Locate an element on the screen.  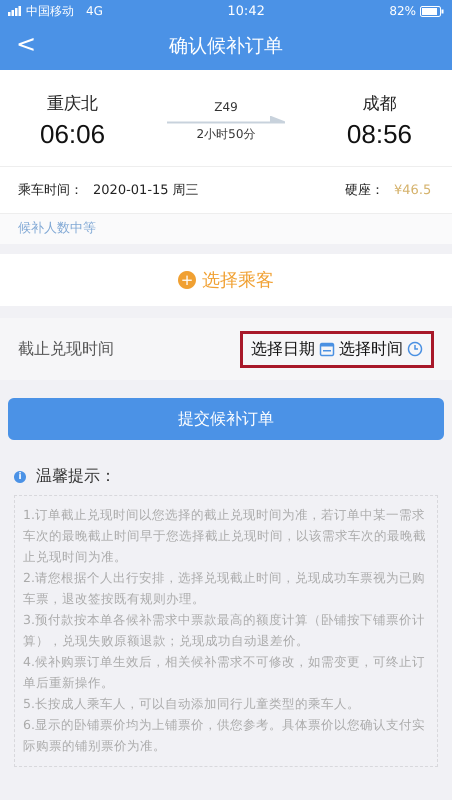
ticket-price: ¥46.5 is located at coordinates (413, 190).